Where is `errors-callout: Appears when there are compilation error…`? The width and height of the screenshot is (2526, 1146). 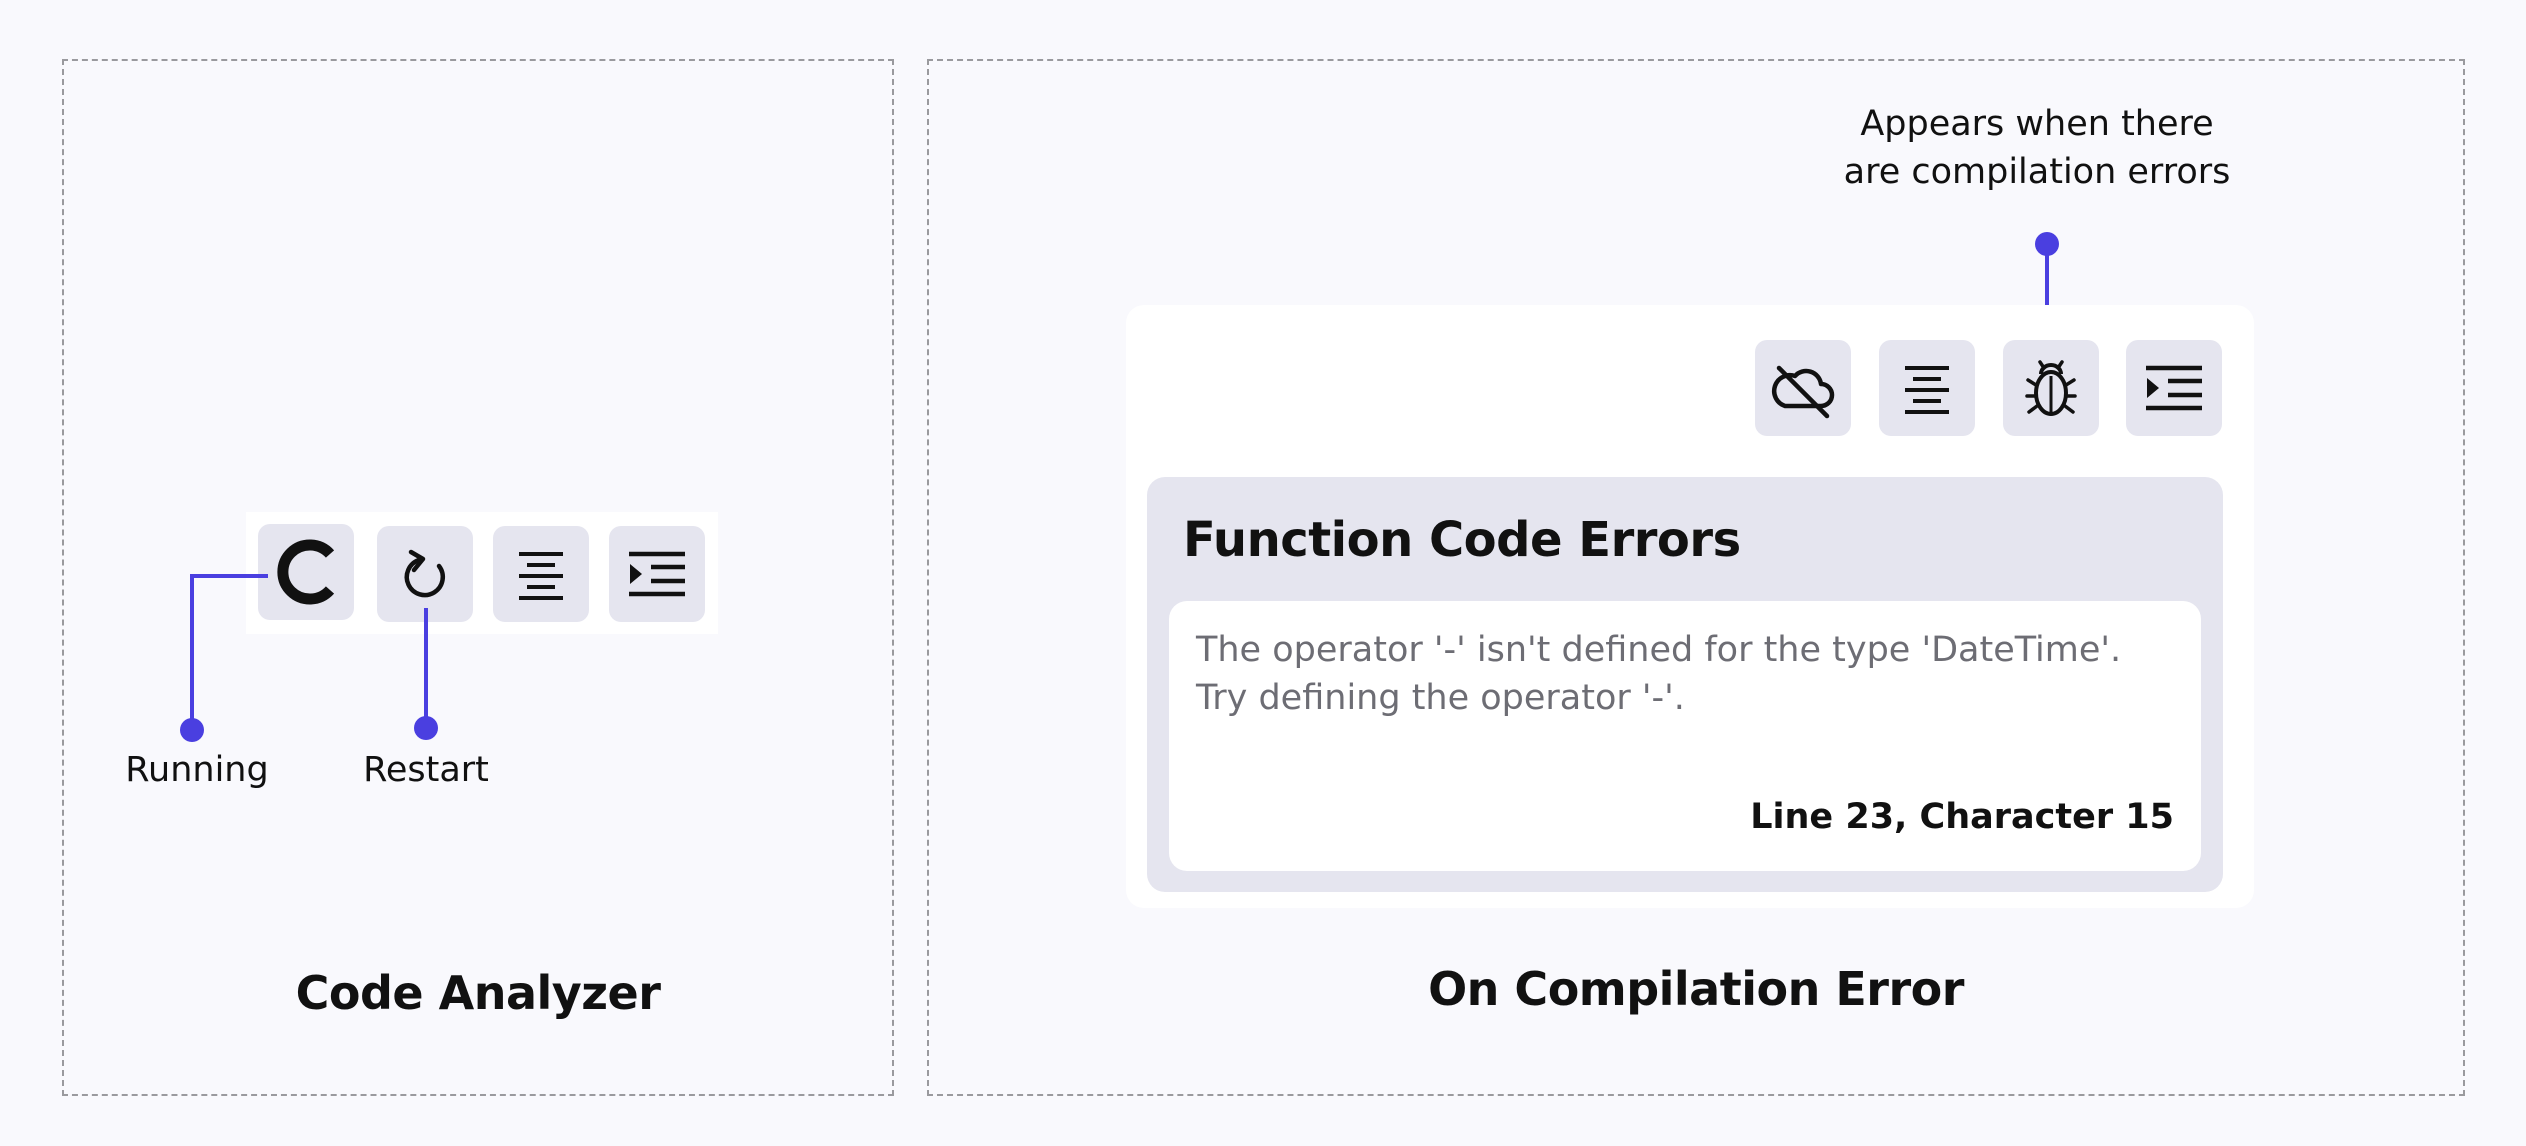 errors-callout: Appears when there are compilation error… is located at coordinates (2037, 148).